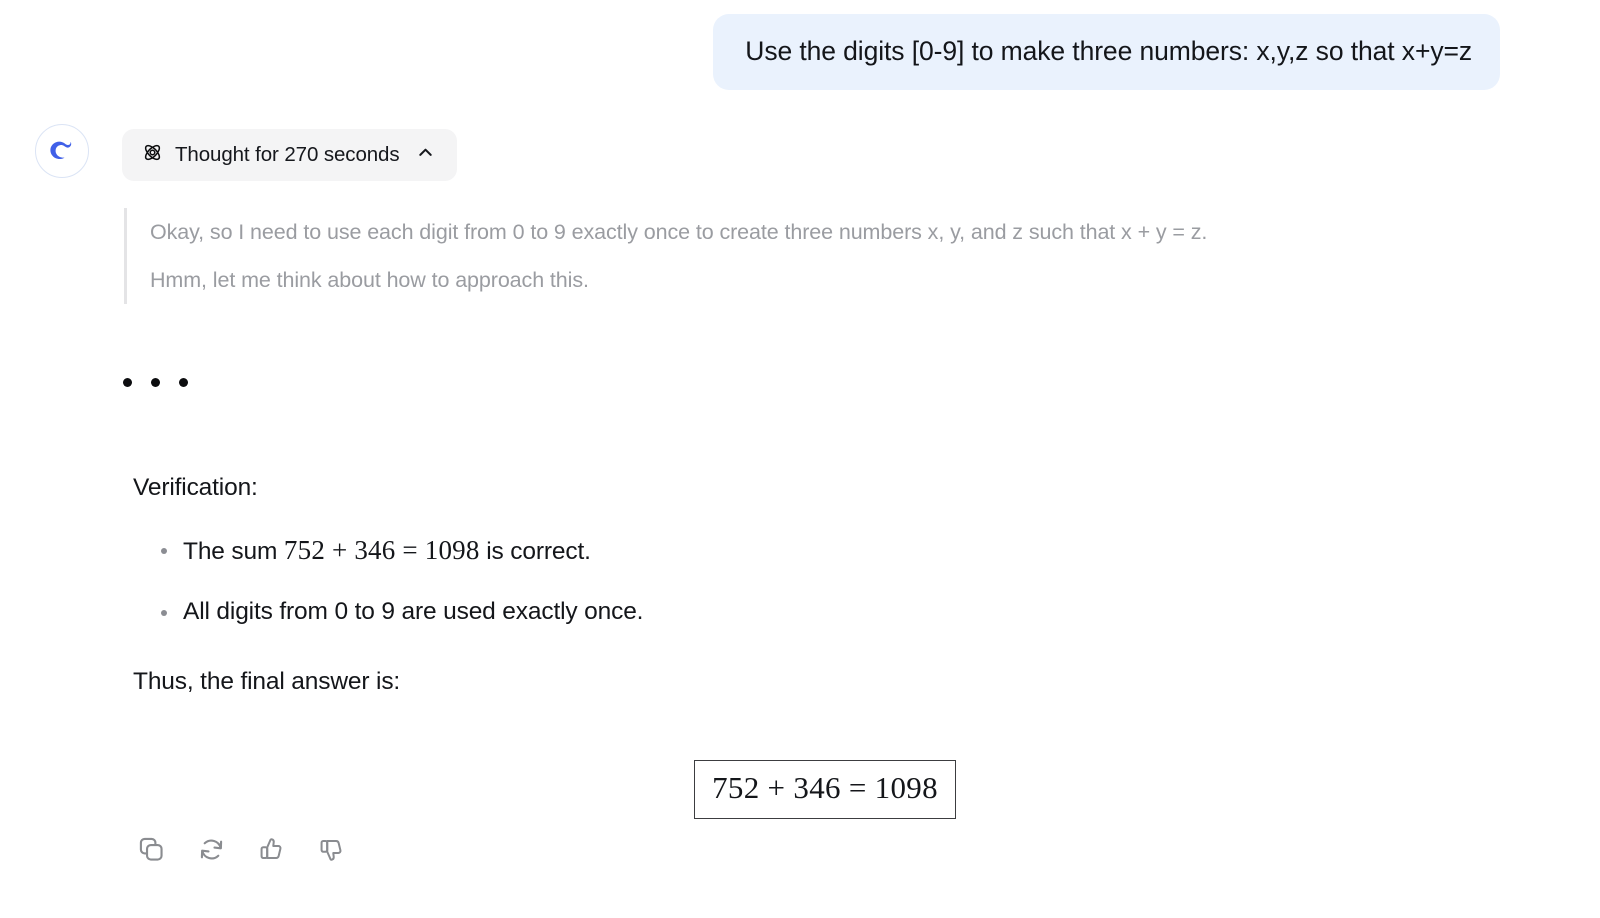  Describe the element at coordinates (195, 487) in the screenshot. I see `verification-heading: Verification:` at that location.